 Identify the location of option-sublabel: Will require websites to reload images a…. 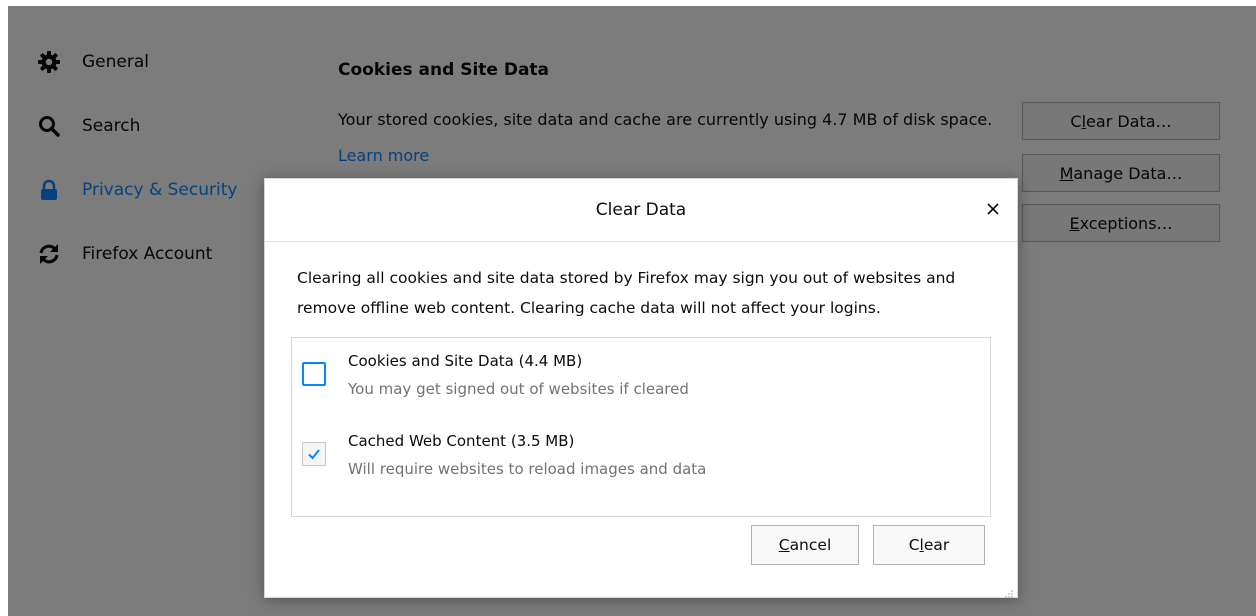
(527, 469).